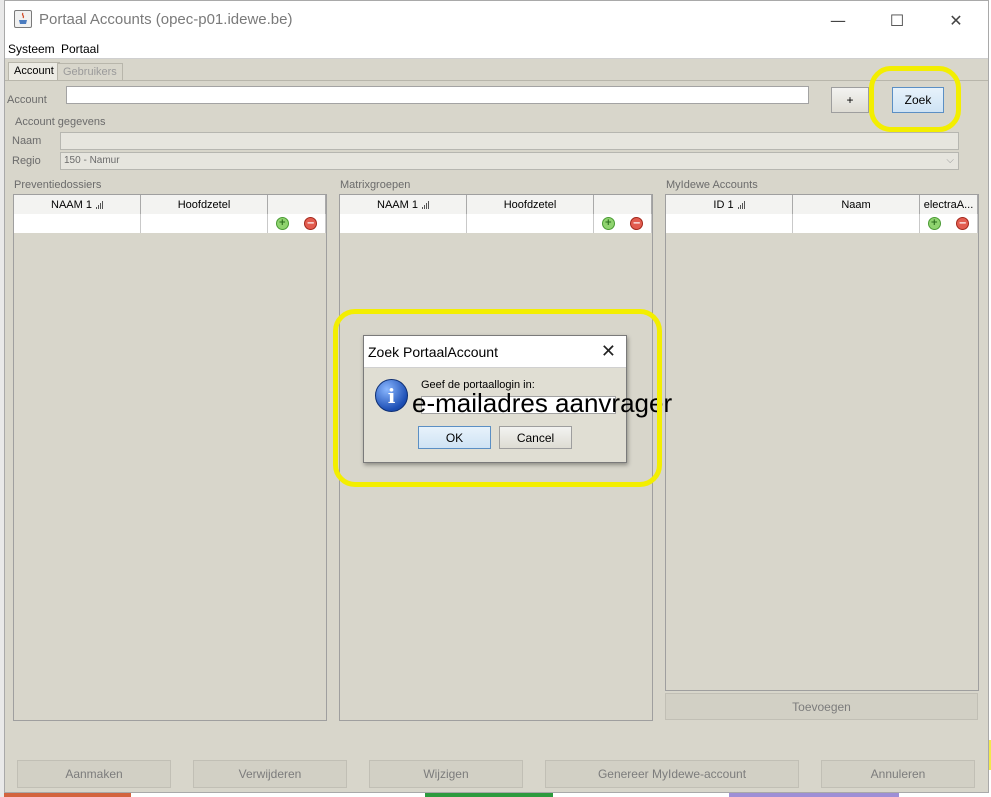 Image resolution: width=991 pixels, height=797 pixels. What do you see at coordinates (446, 774) in the screenshot?
I see `wijzigen-button: Wijzigen` at bounding box center [446, 774].